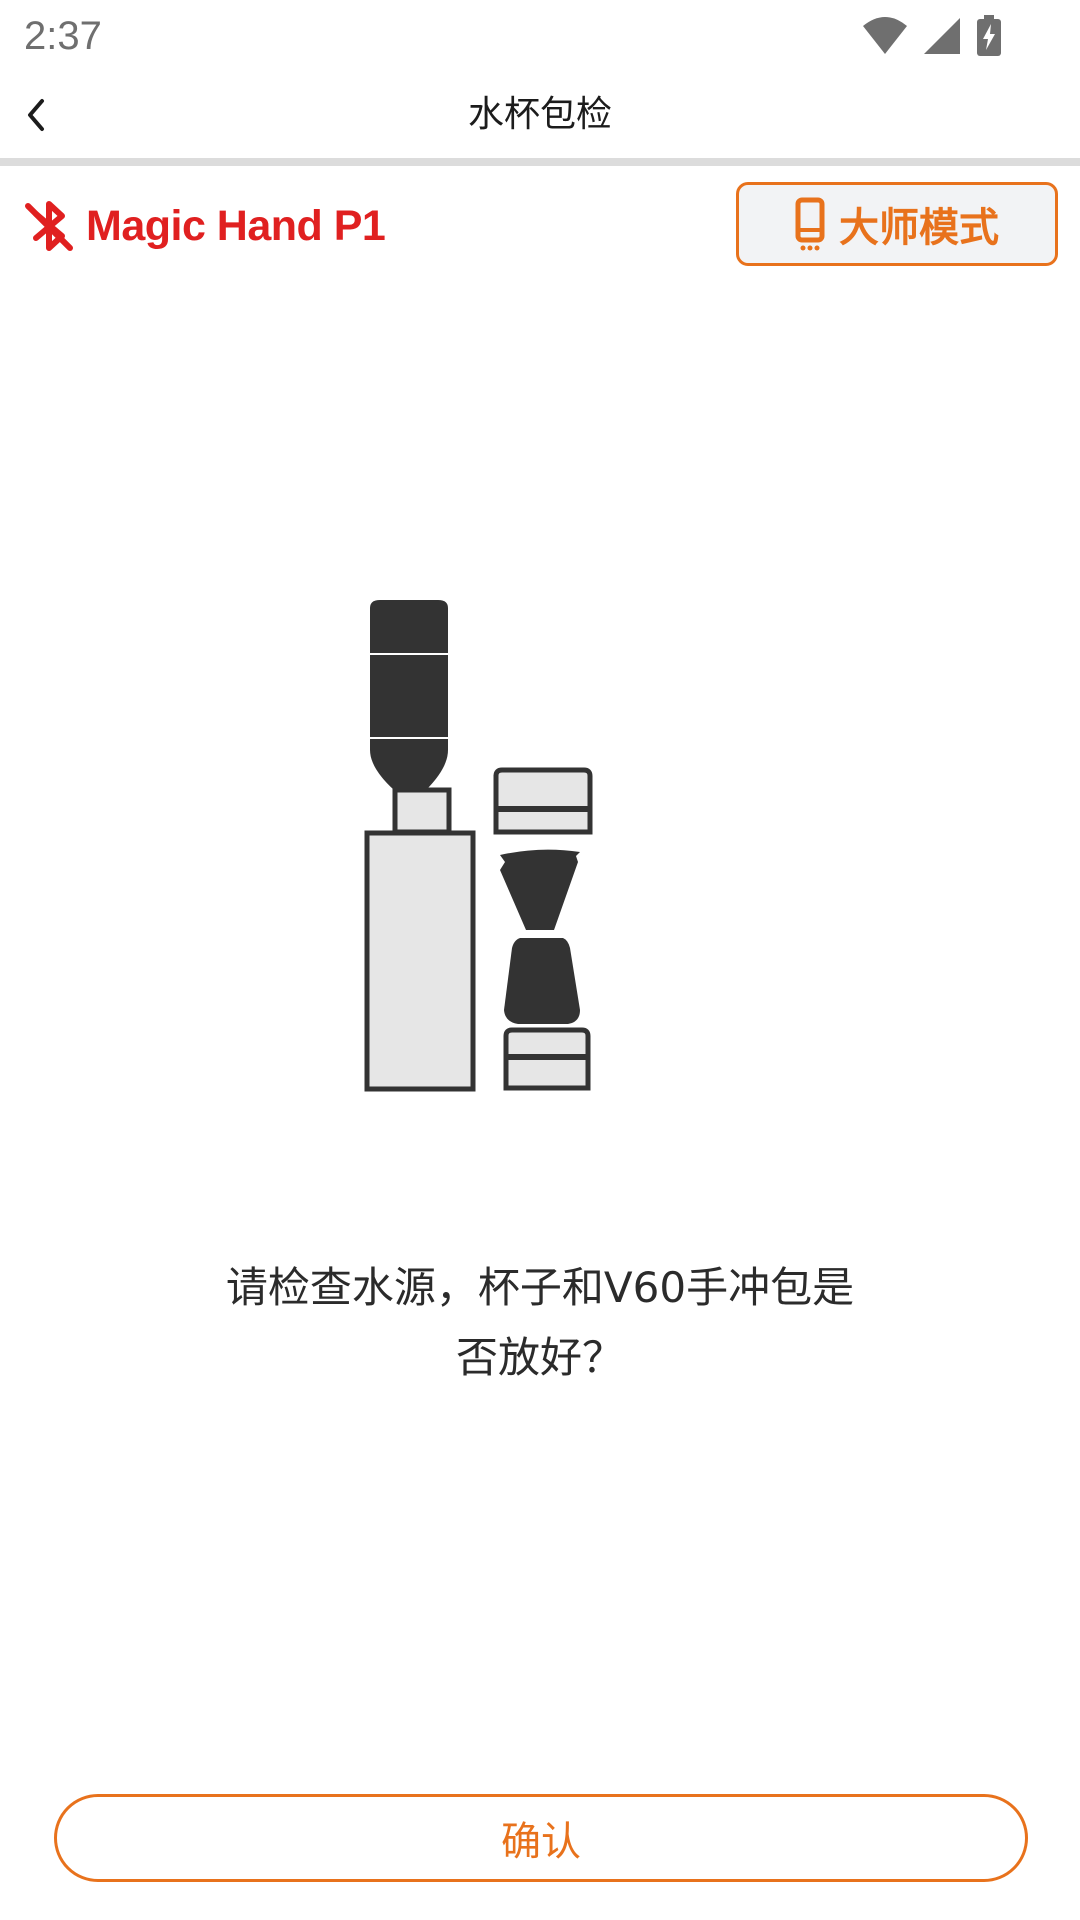 This screenshot has width=1080, height=1920. I want to click on bluetooth-disconnected-icon, so click(49, 226).